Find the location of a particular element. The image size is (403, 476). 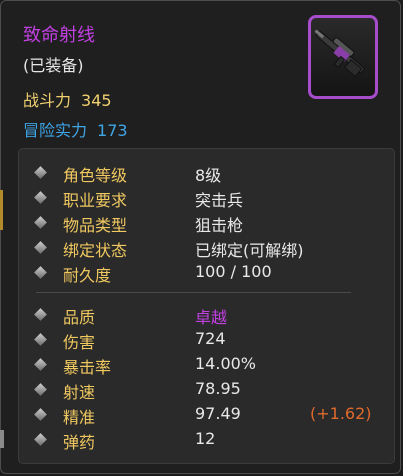

combat-power: 战斗力 345 is located at coordinates (67, 99).